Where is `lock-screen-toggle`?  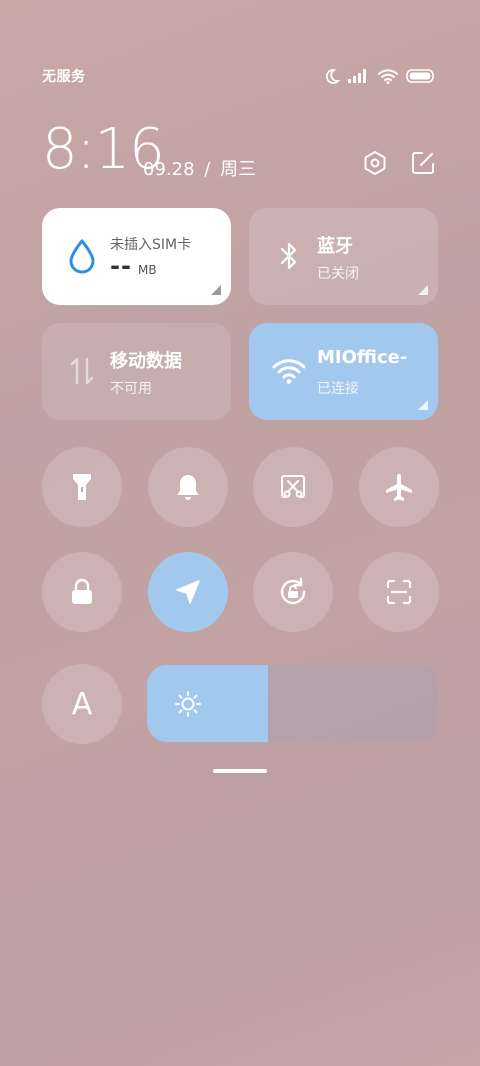
lock-screen-toggle is located at coordinates (82, 592).